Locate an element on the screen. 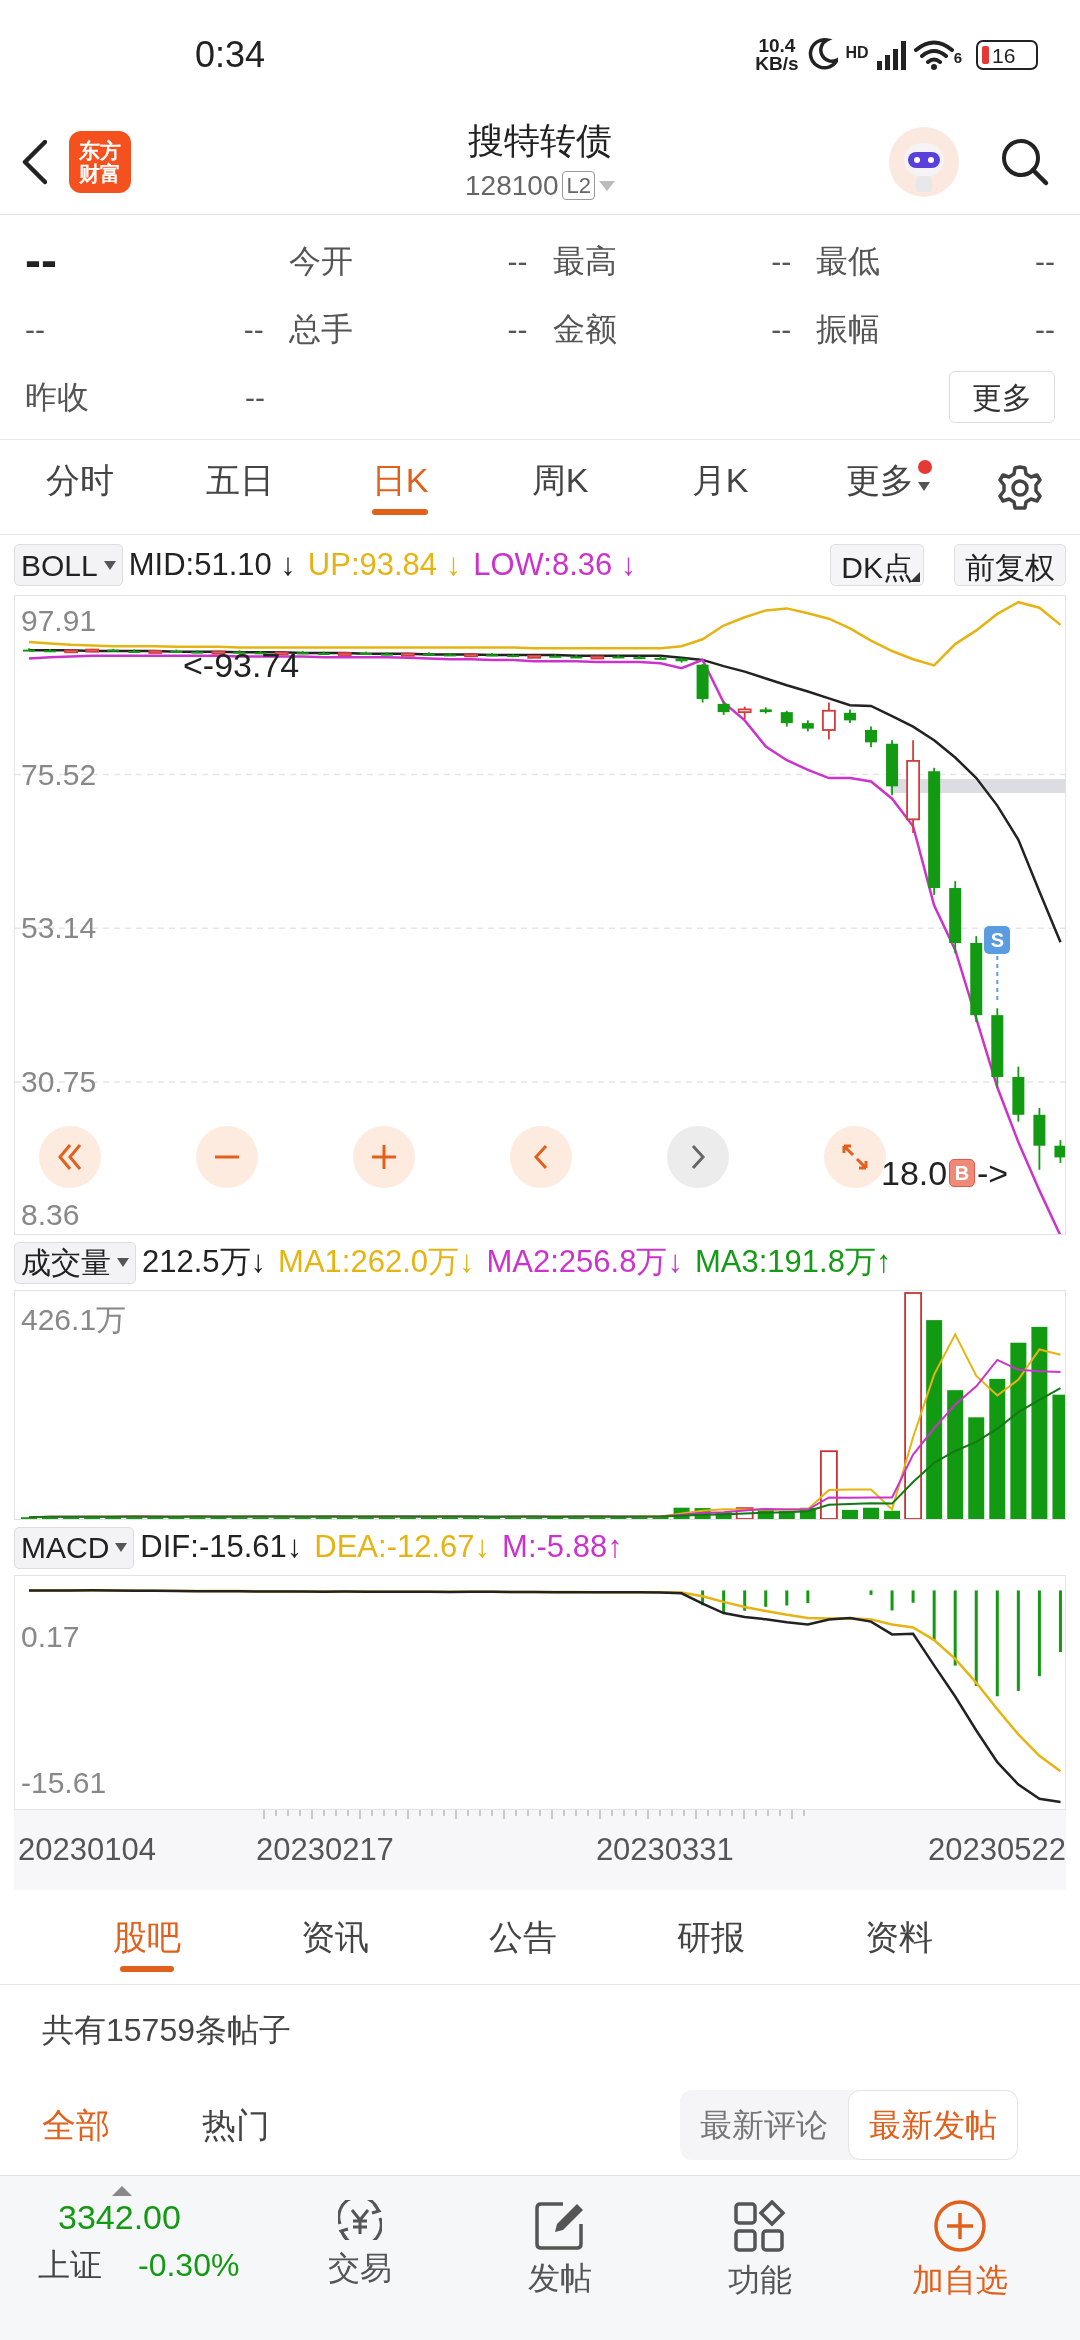 Image resolution: width=1080 pixels, height=2340 pixels. chart-period-tab: 五日 is located at coordinates (240, 487).